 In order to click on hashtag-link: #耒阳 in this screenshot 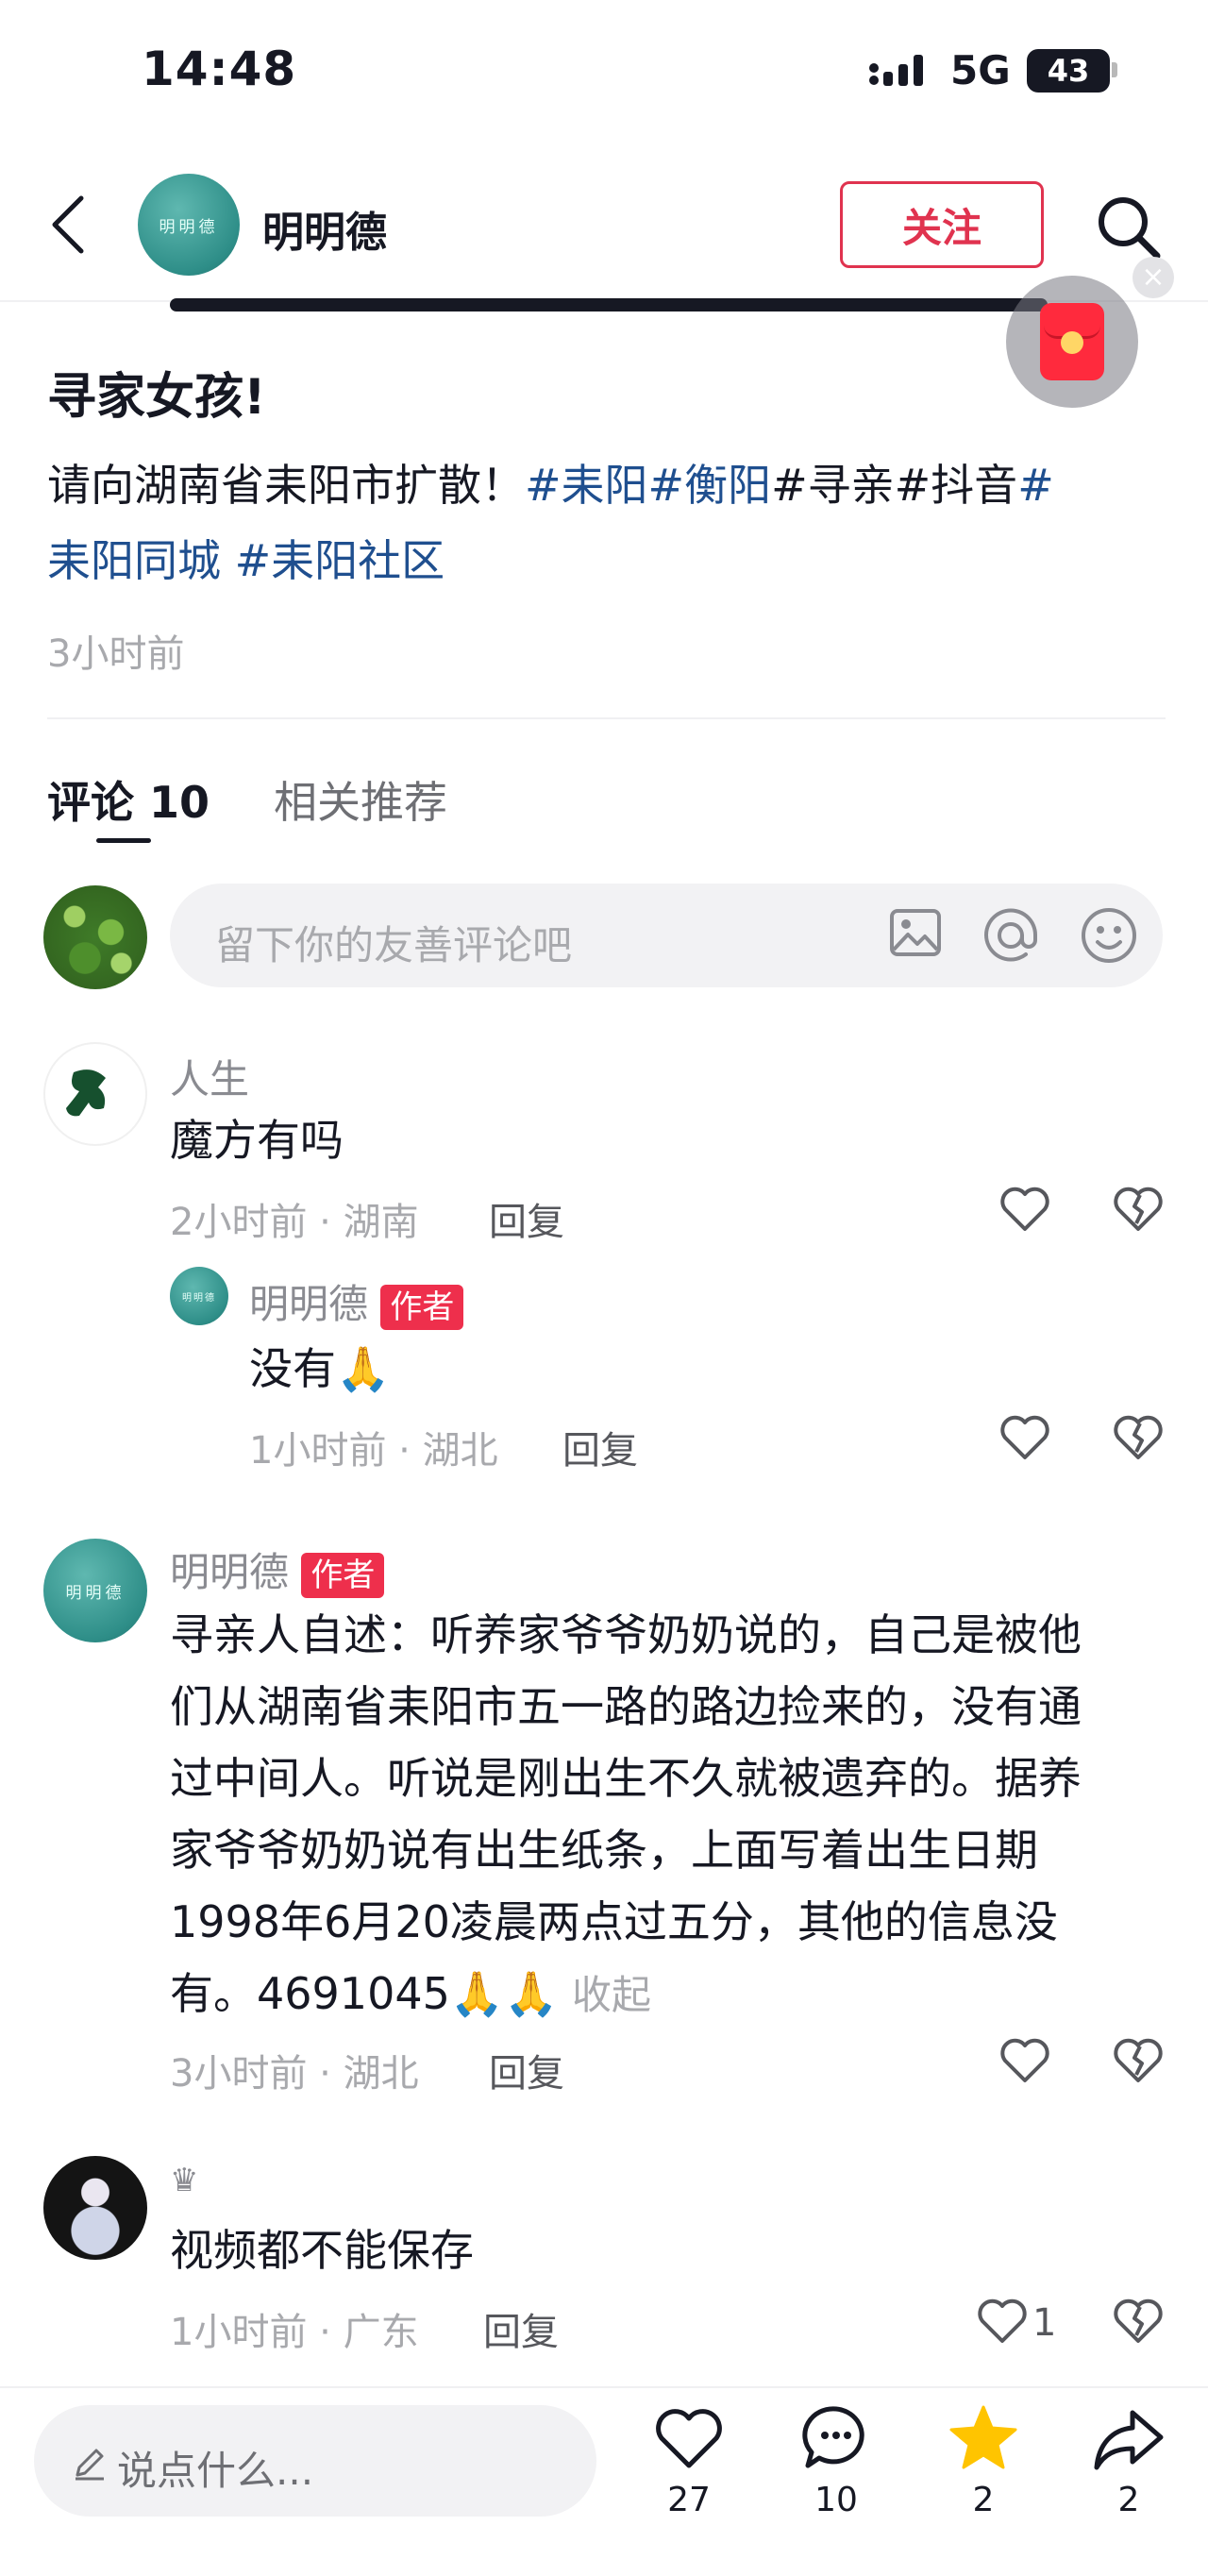, I will do `click(586, 485)`.